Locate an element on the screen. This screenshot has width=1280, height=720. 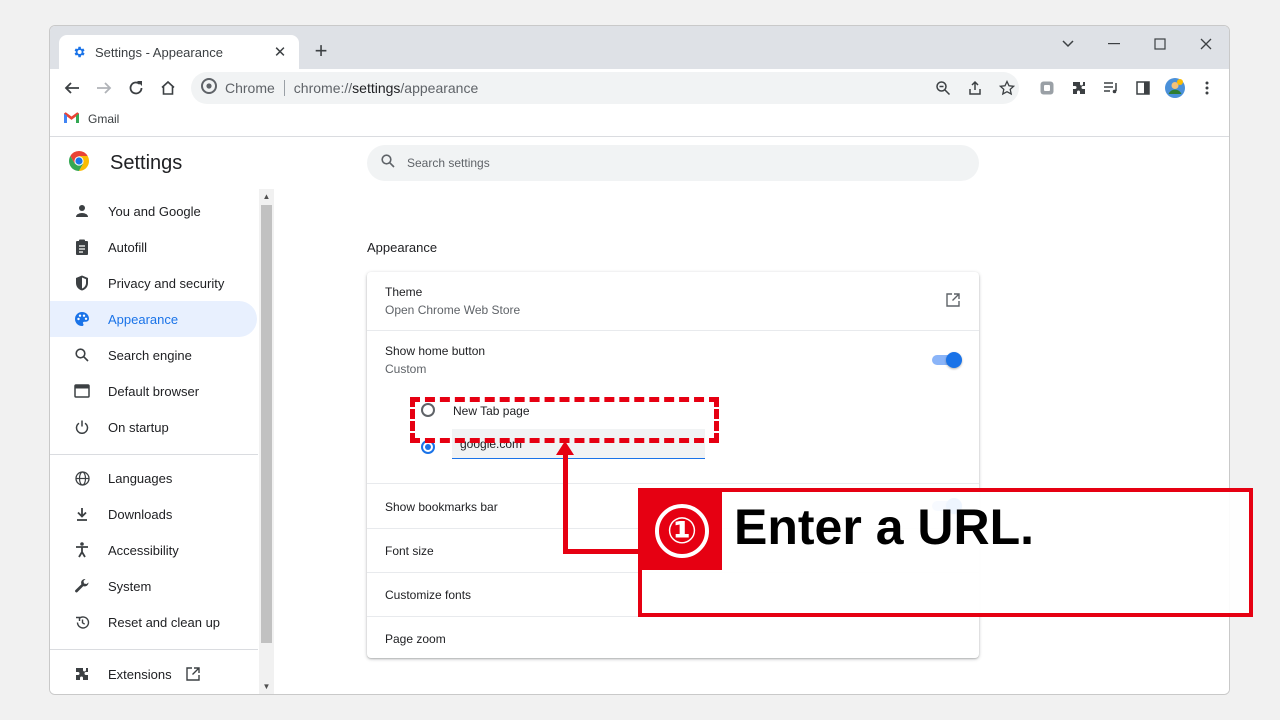
search-settings-field: Search settings is located at coordinates (673, 163).